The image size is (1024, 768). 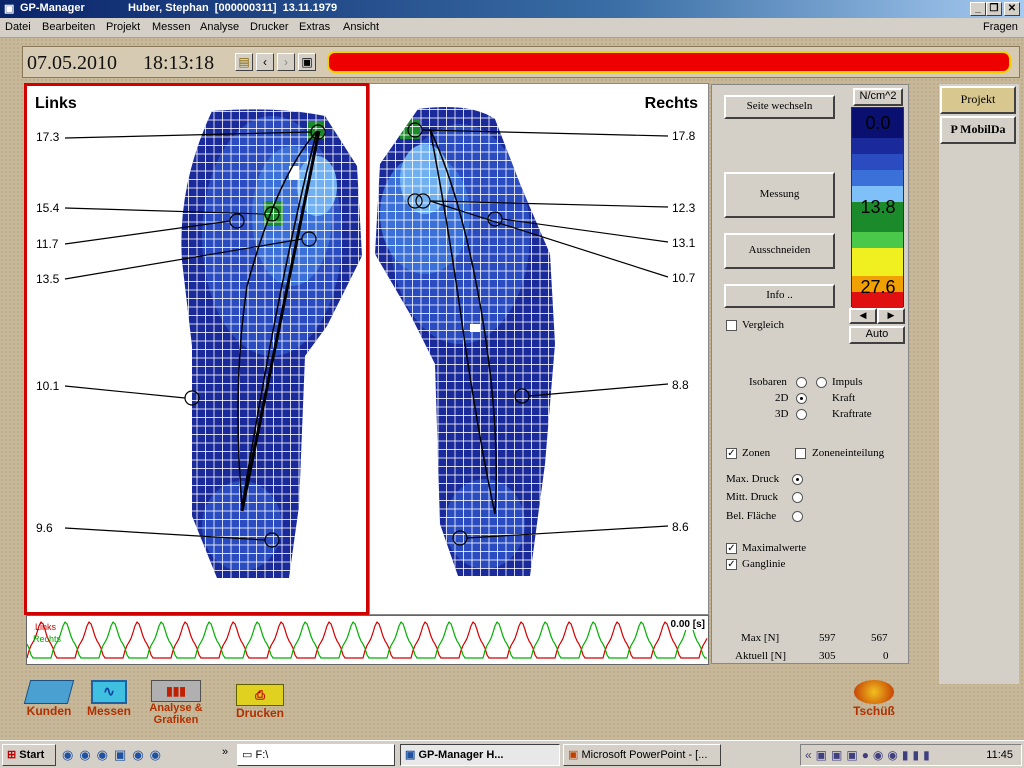 I want to click on left-value-4: 13.5, so click(x=48, y=279).